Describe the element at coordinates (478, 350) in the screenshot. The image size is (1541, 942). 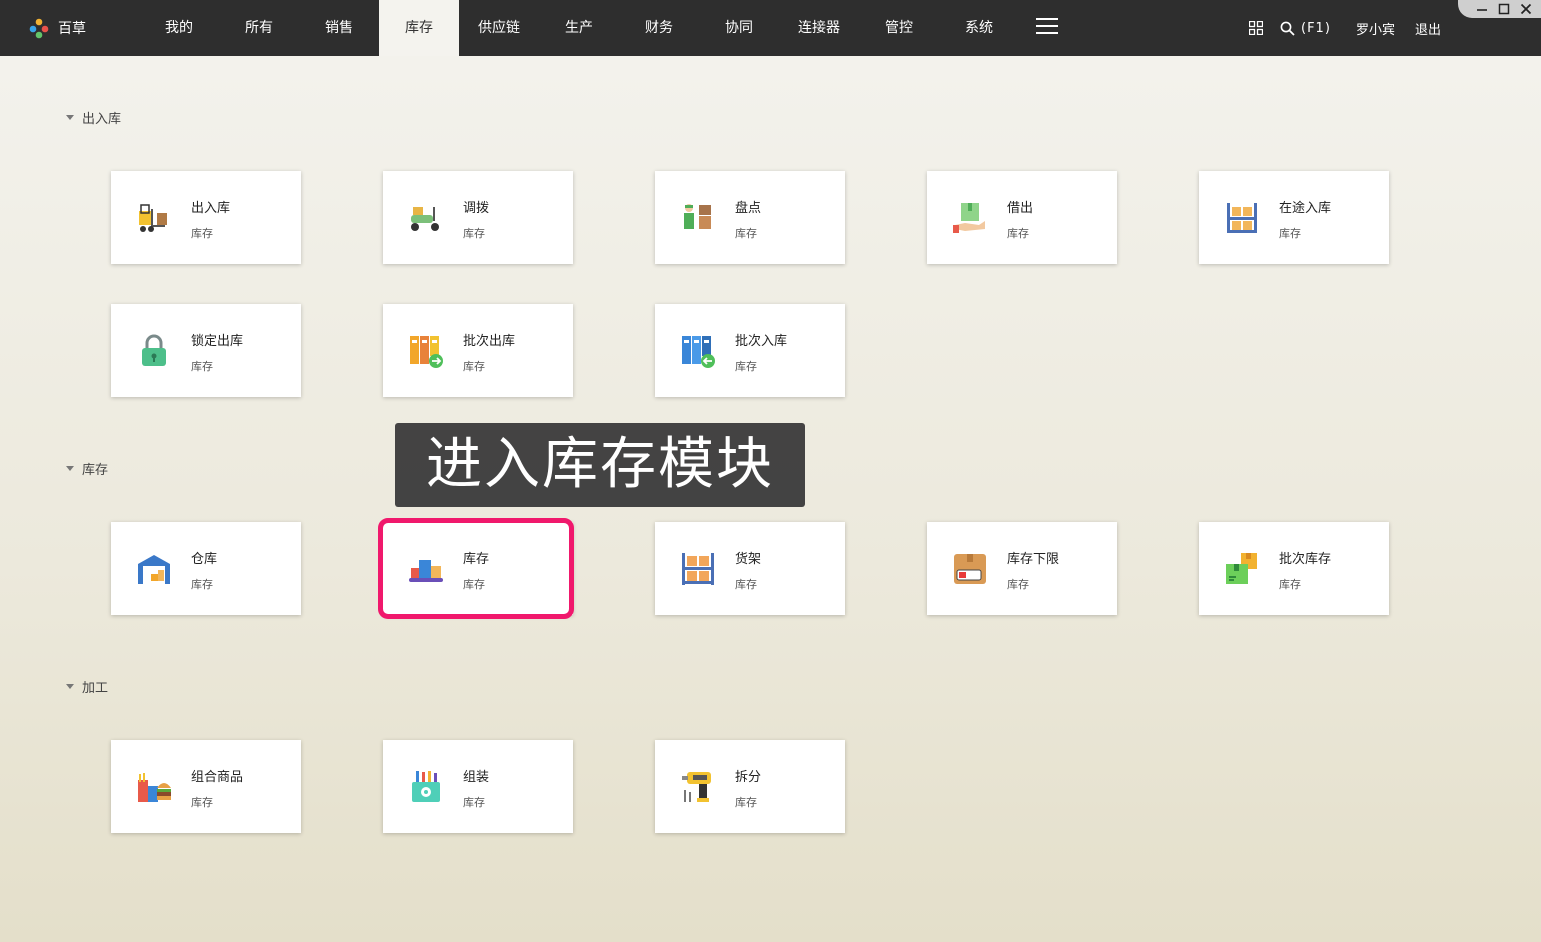
I see `card-batch-out: 批次出库 库存` at that location.